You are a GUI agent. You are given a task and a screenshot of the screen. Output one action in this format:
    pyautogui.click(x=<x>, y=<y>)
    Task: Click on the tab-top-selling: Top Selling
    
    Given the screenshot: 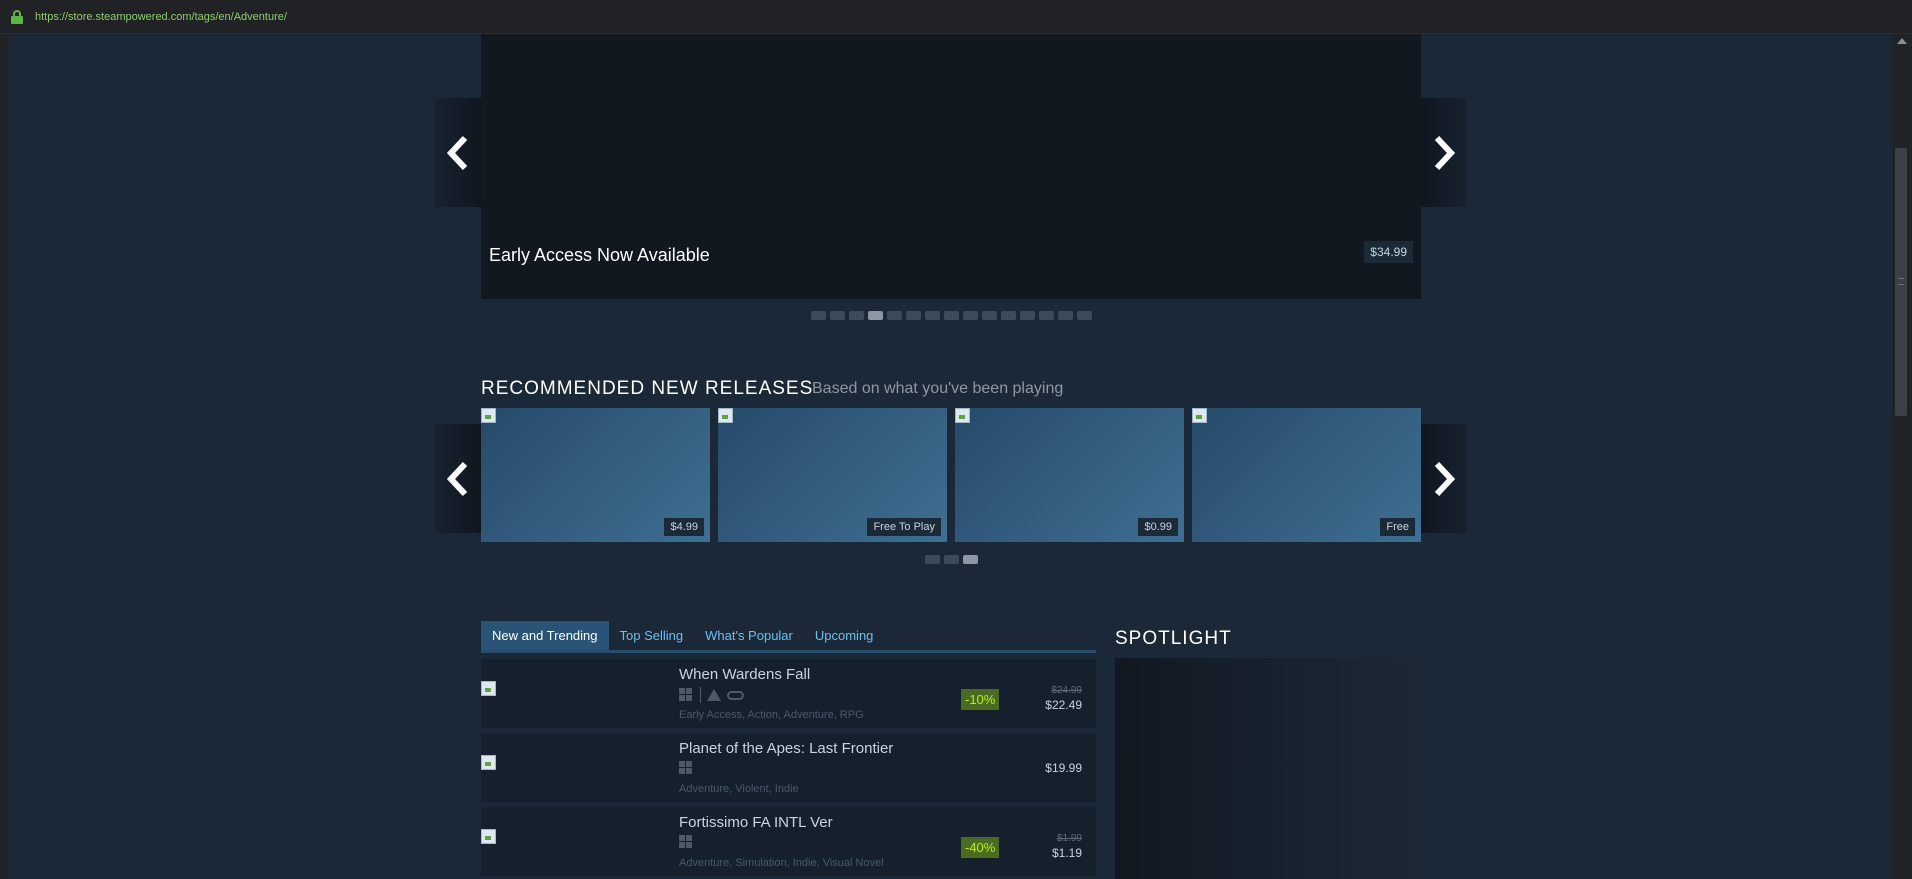 What is the action you would take?
    pyautogui.click(x=652, y=635)
    